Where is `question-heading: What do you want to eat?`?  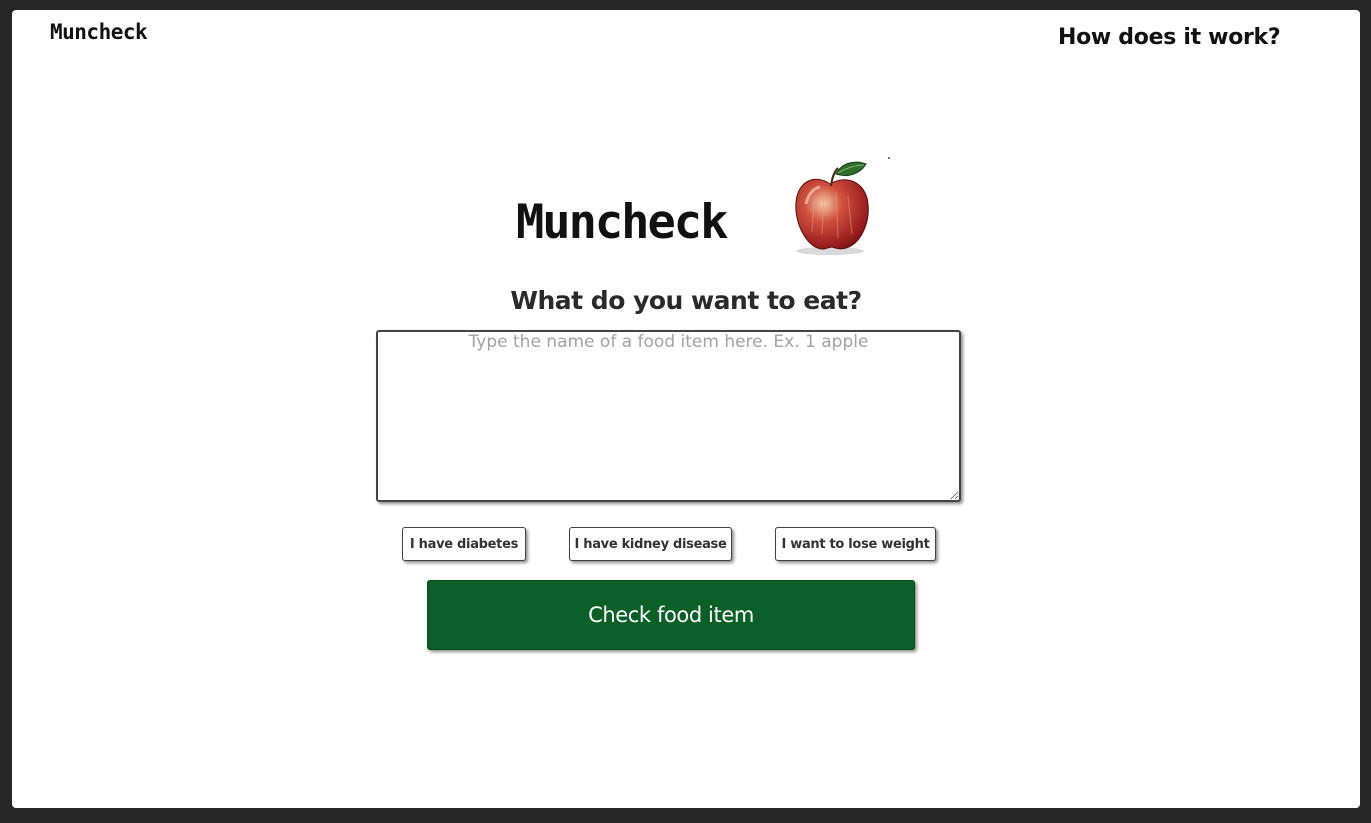 question-heading: What do you want to eat? is located at coordinates (686, 300).